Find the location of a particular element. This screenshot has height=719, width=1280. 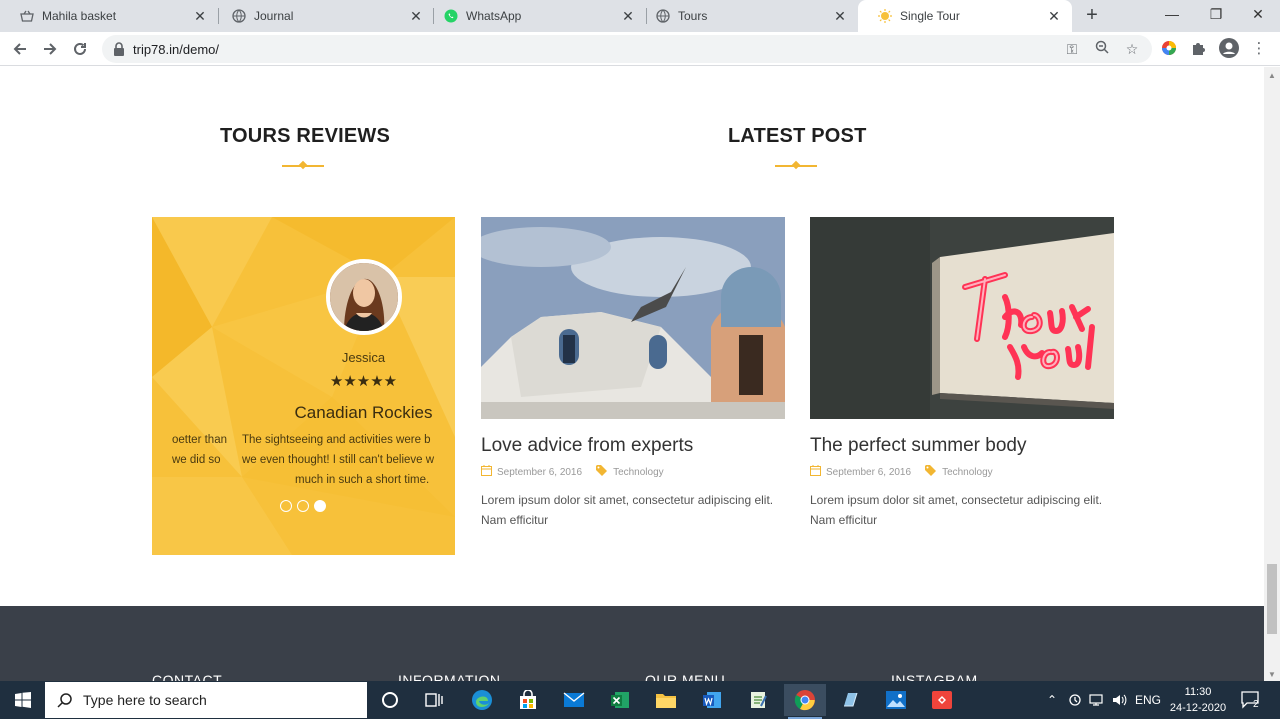

onedrive-icon is located at coordinates (1075, 700).